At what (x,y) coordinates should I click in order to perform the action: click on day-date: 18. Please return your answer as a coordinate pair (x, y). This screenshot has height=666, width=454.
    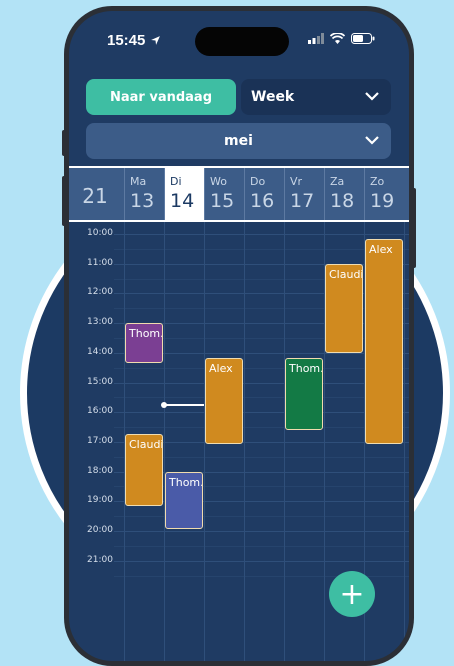
    Looking at the image, I should click on (342, 201).